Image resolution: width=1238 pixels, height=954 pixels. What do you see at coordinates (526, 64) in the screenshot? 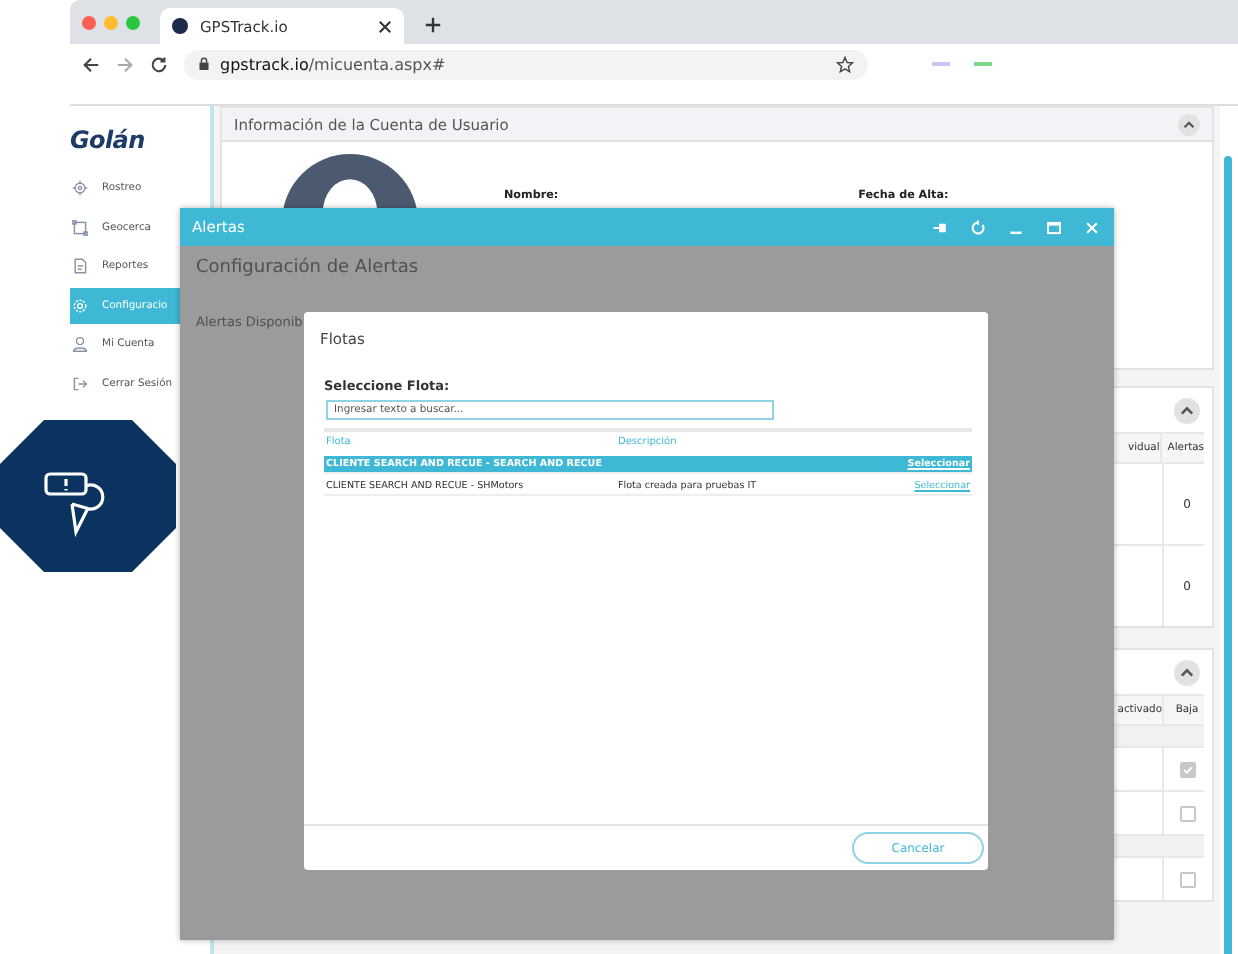
I see `address-bar: gpstrack.io/micuenta.aspx#` at bounding box center [526, 64].